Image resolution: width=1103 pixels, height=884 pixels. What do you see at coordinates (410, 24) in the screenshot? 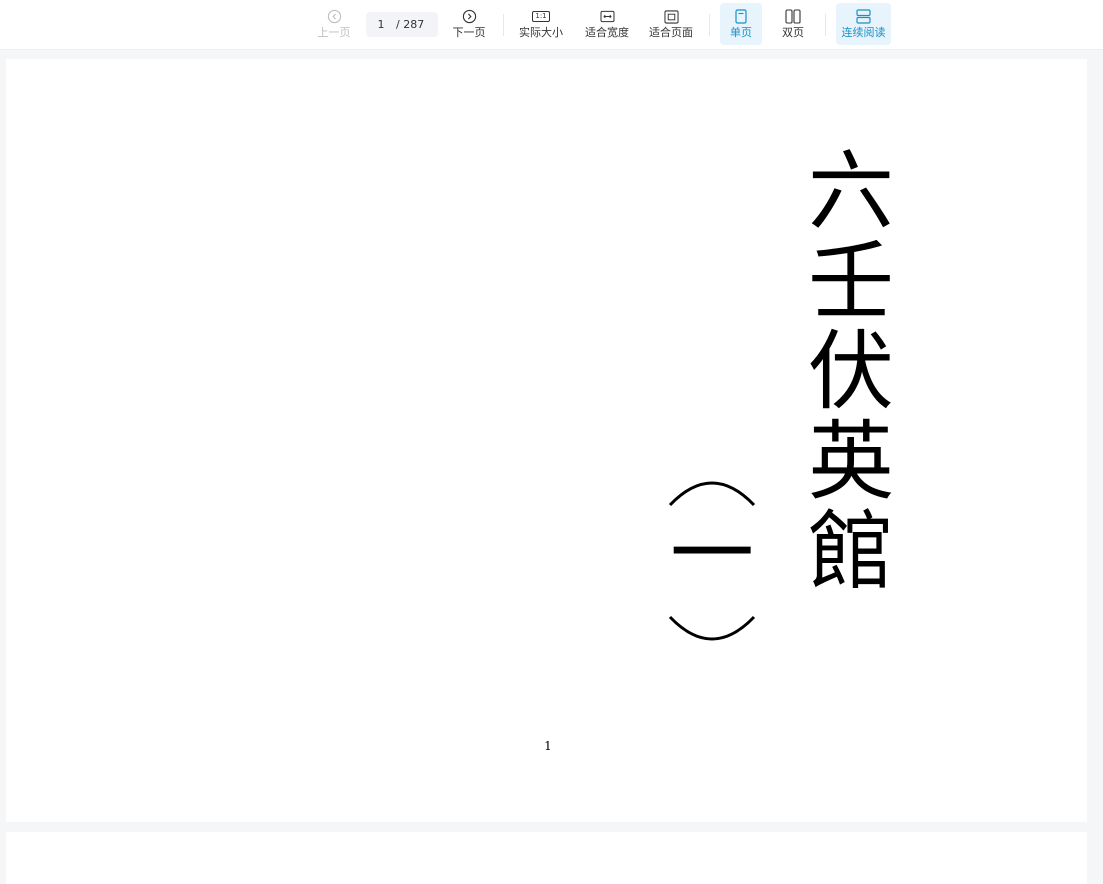
I see `total-pages-label: / 287` at bounding box center [410, 24].